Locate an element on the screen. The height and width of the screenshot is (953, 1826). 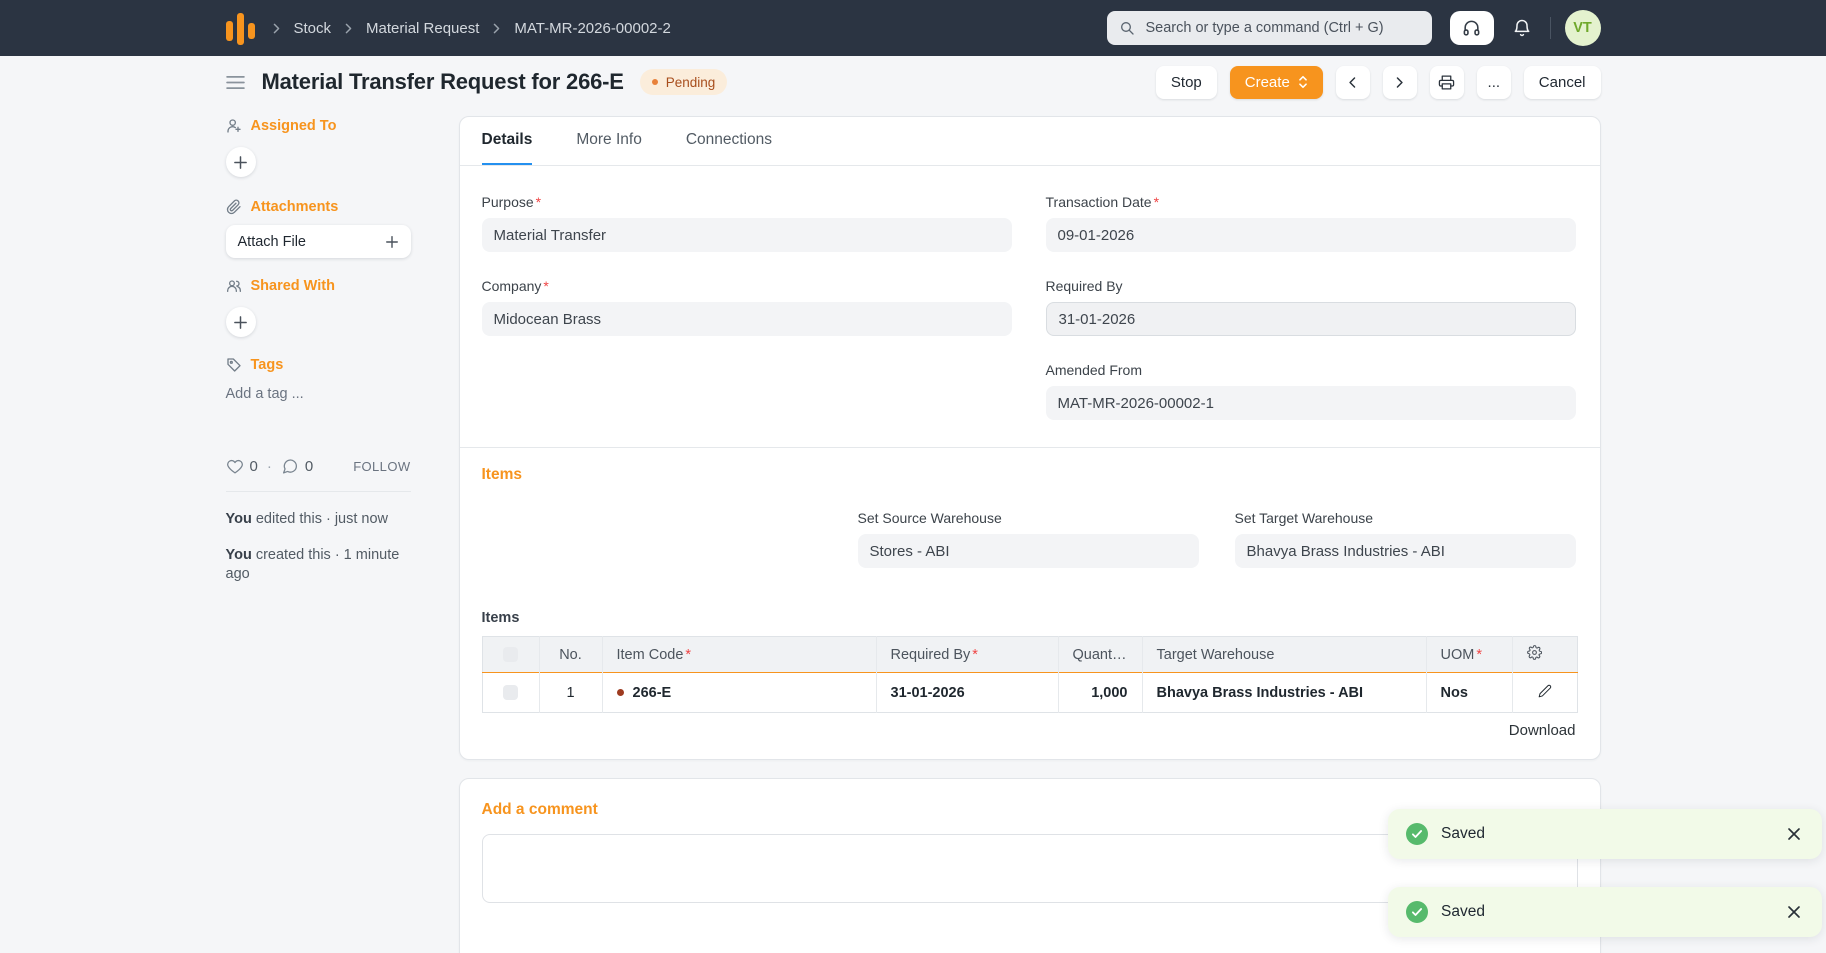
company-field: Company * Midocean Brass is located at coordinates (746, 307).